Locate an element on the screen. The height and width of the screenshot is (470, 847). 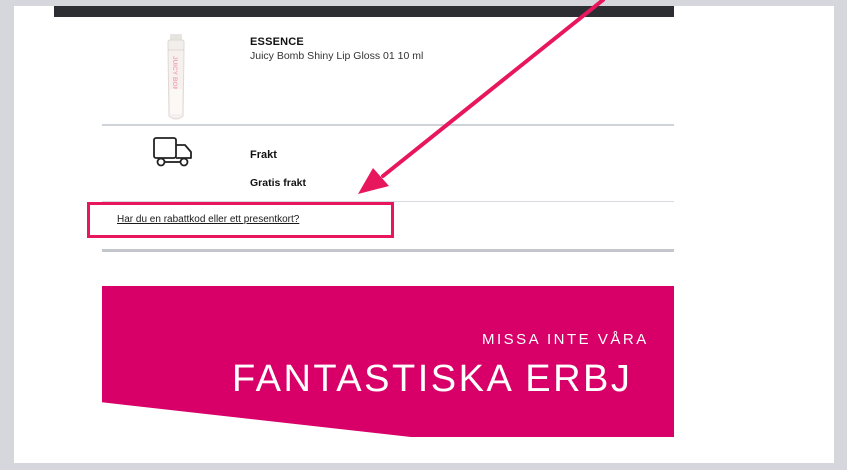
shipping-value: Gratis frakt is located at coordinates (278, 183).